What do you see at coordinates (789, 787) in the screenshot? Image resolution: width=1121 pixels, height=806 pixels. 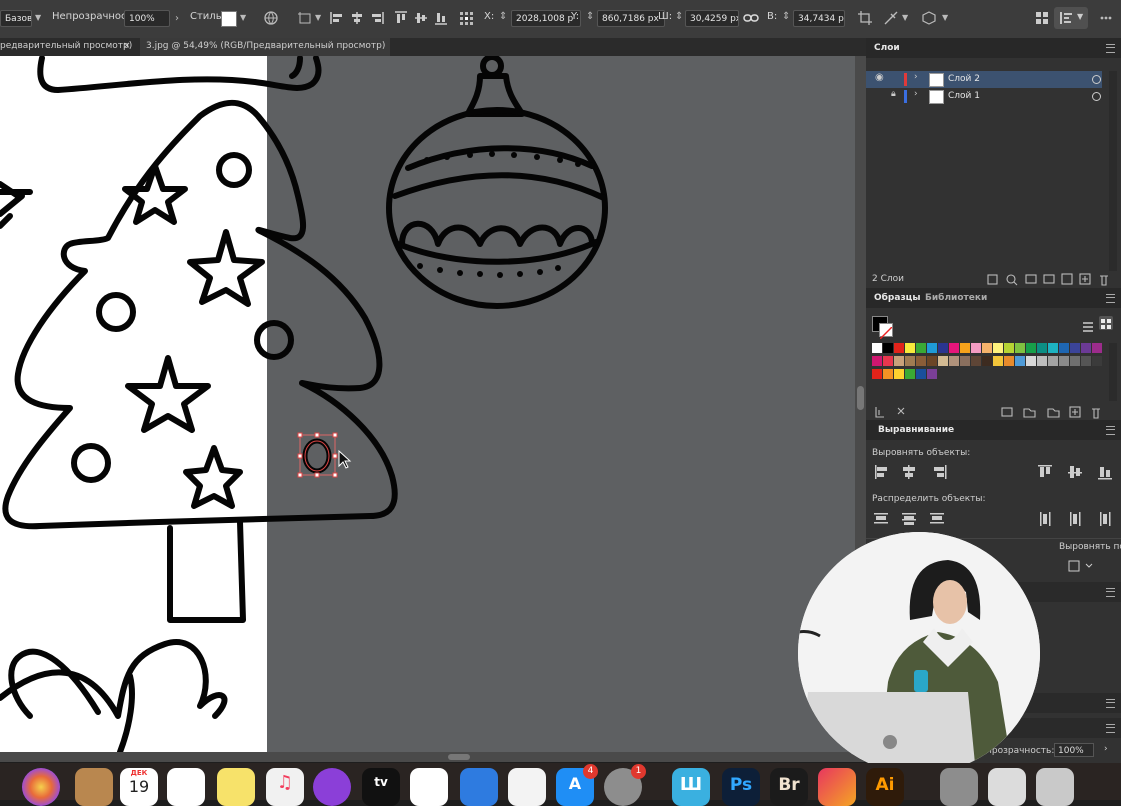 I see `bridge-app-icon: Br` at bounding box center [789, 787].